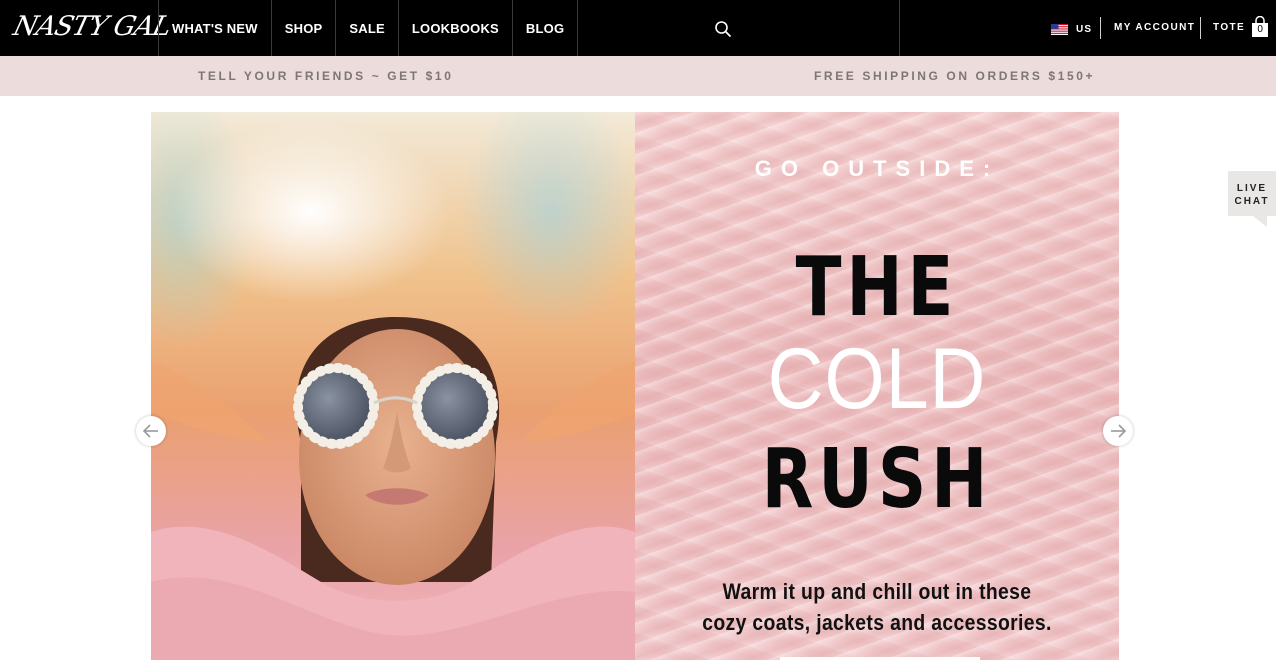 Image resolution: width=1276 pixels, height=660 pixels. I want to click on carousel-next-button, so click(1118, 431).